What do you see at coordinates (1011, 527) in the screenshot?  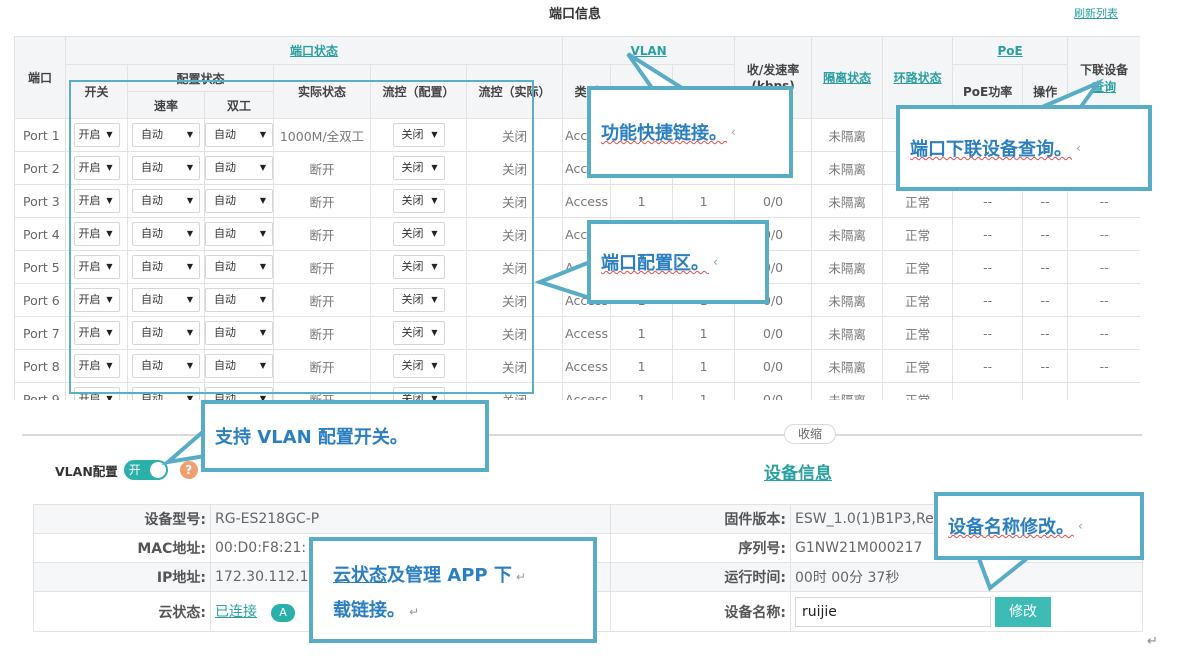 I see `callout-device-rename-text: 设备名称修改。` at bounding box center [1011, 527].